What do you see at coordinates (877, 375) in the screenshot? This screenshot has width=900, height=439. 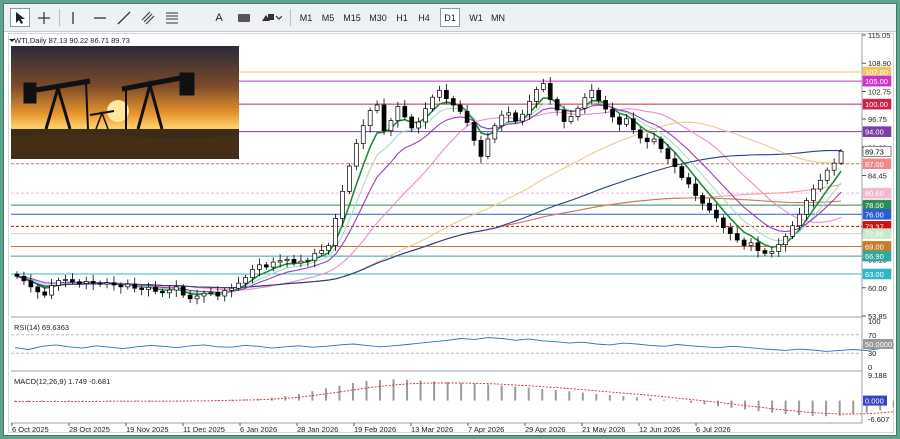 I see `macd-tick-label: 9.188` at bounding box center [877, 375].